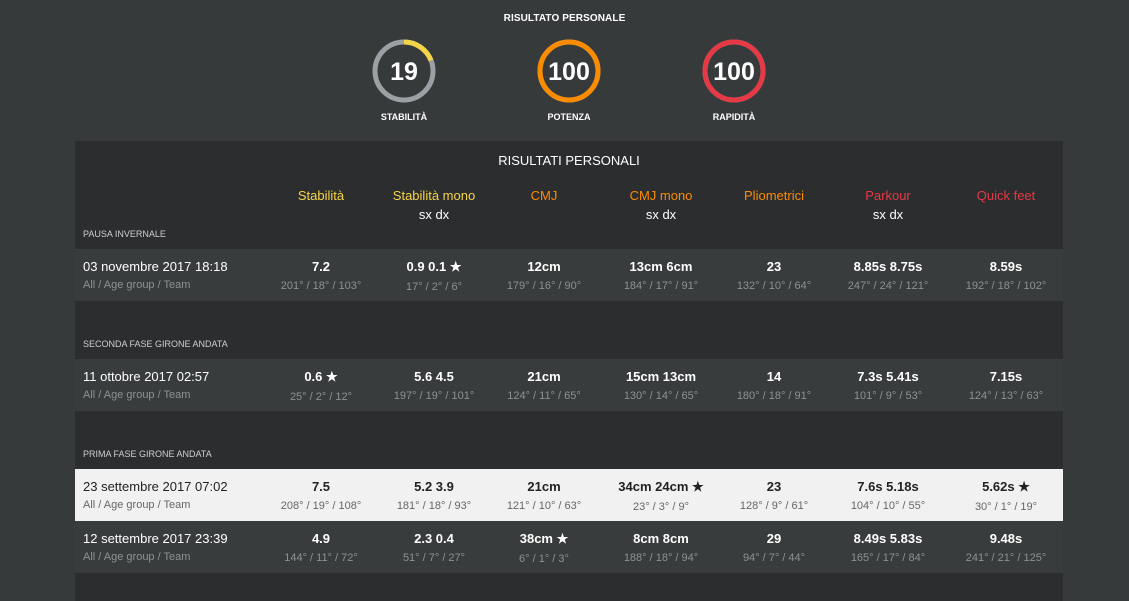  What do you see at coordinates (661, 486) in the screenshot?
I see `result-value: 34cm 24cm ★` at bounding box center [661, 486].